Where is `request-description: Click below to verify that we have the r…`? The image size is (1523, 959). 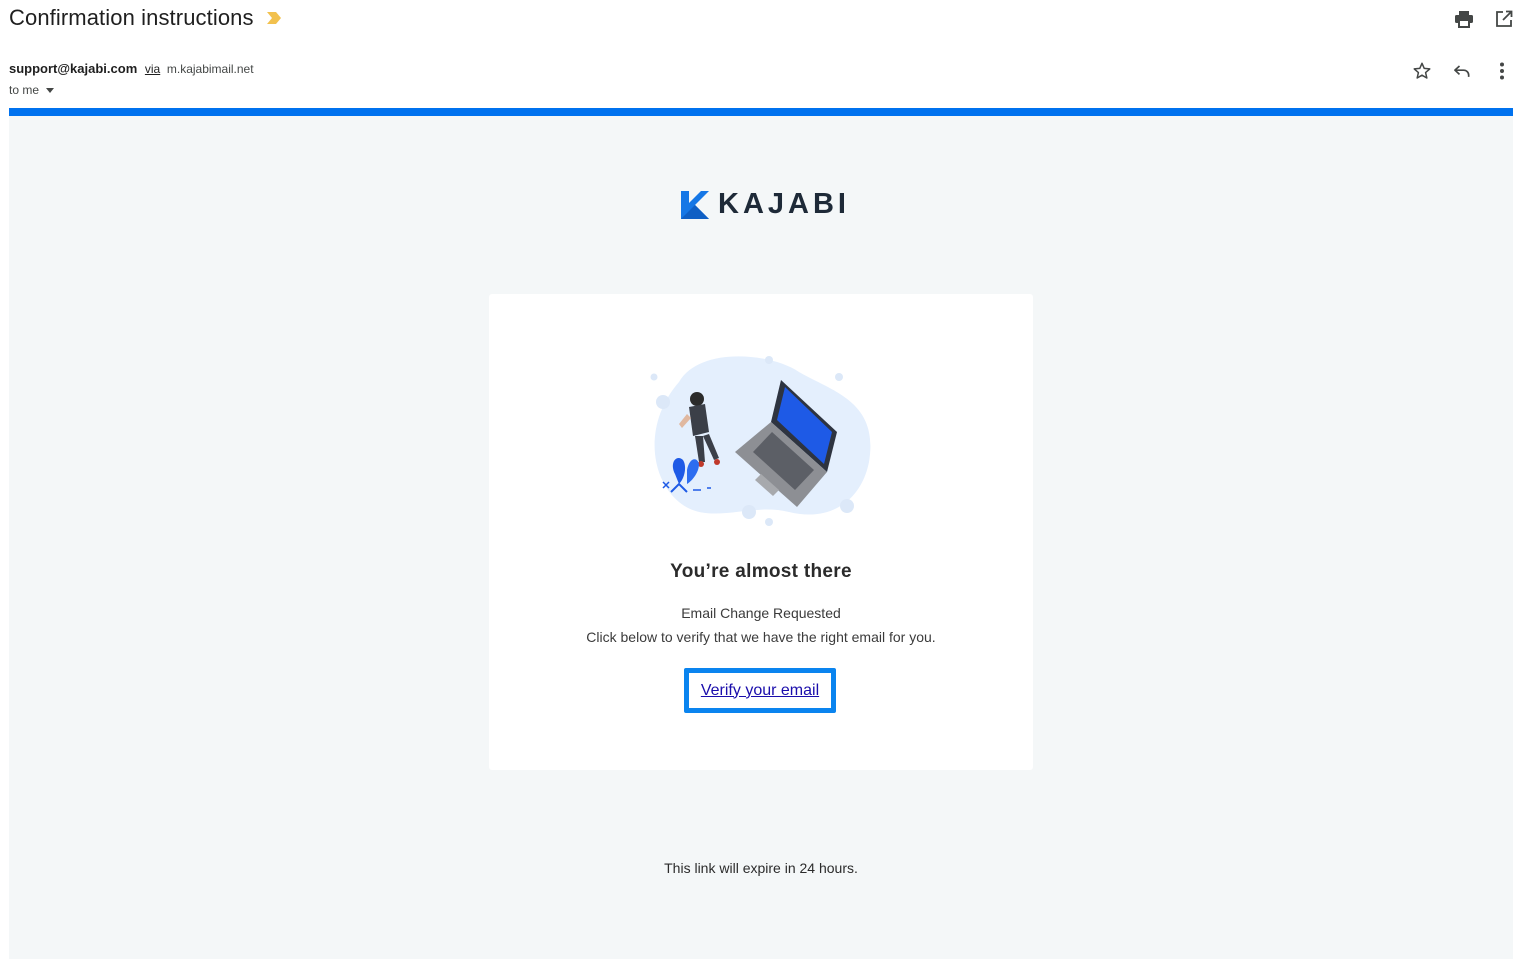
request-description: Click below to verify that we have the r… is located at coordinates (761, 637).